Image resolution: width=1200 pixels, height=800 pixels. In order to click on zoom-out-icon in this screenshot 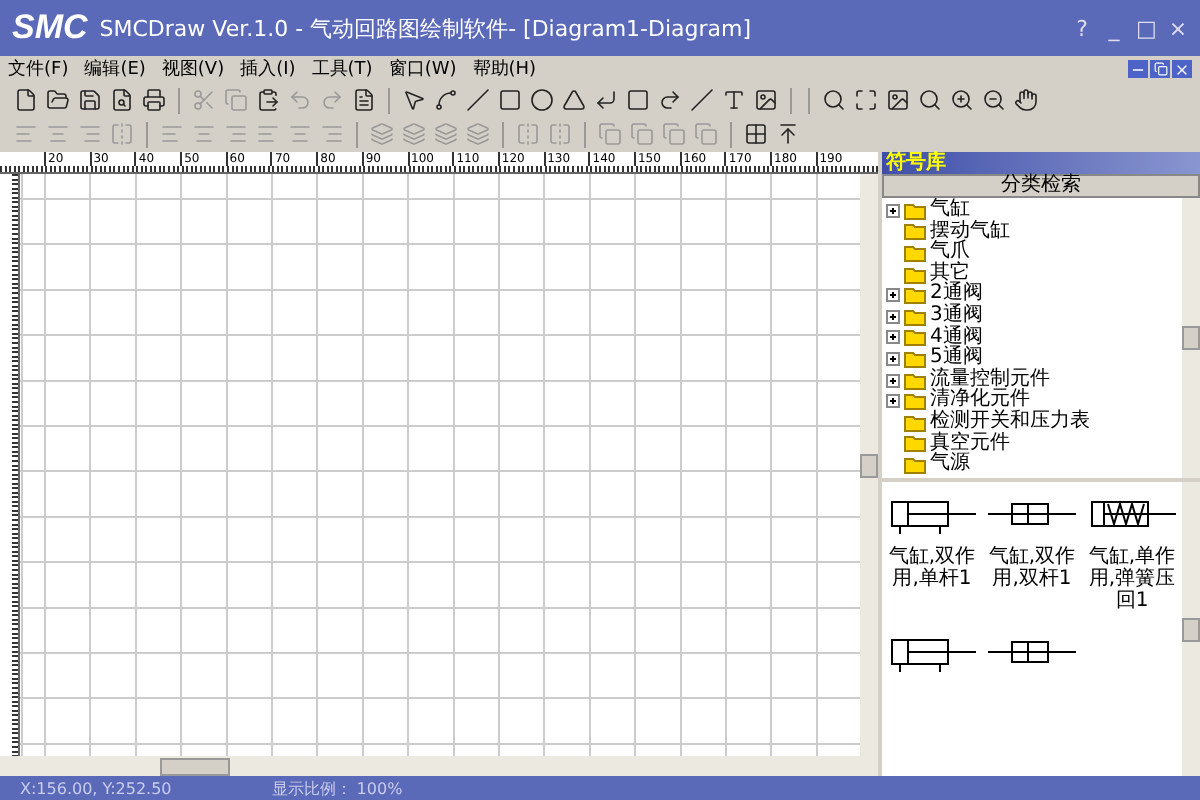, I will do `click(994, 100)`.